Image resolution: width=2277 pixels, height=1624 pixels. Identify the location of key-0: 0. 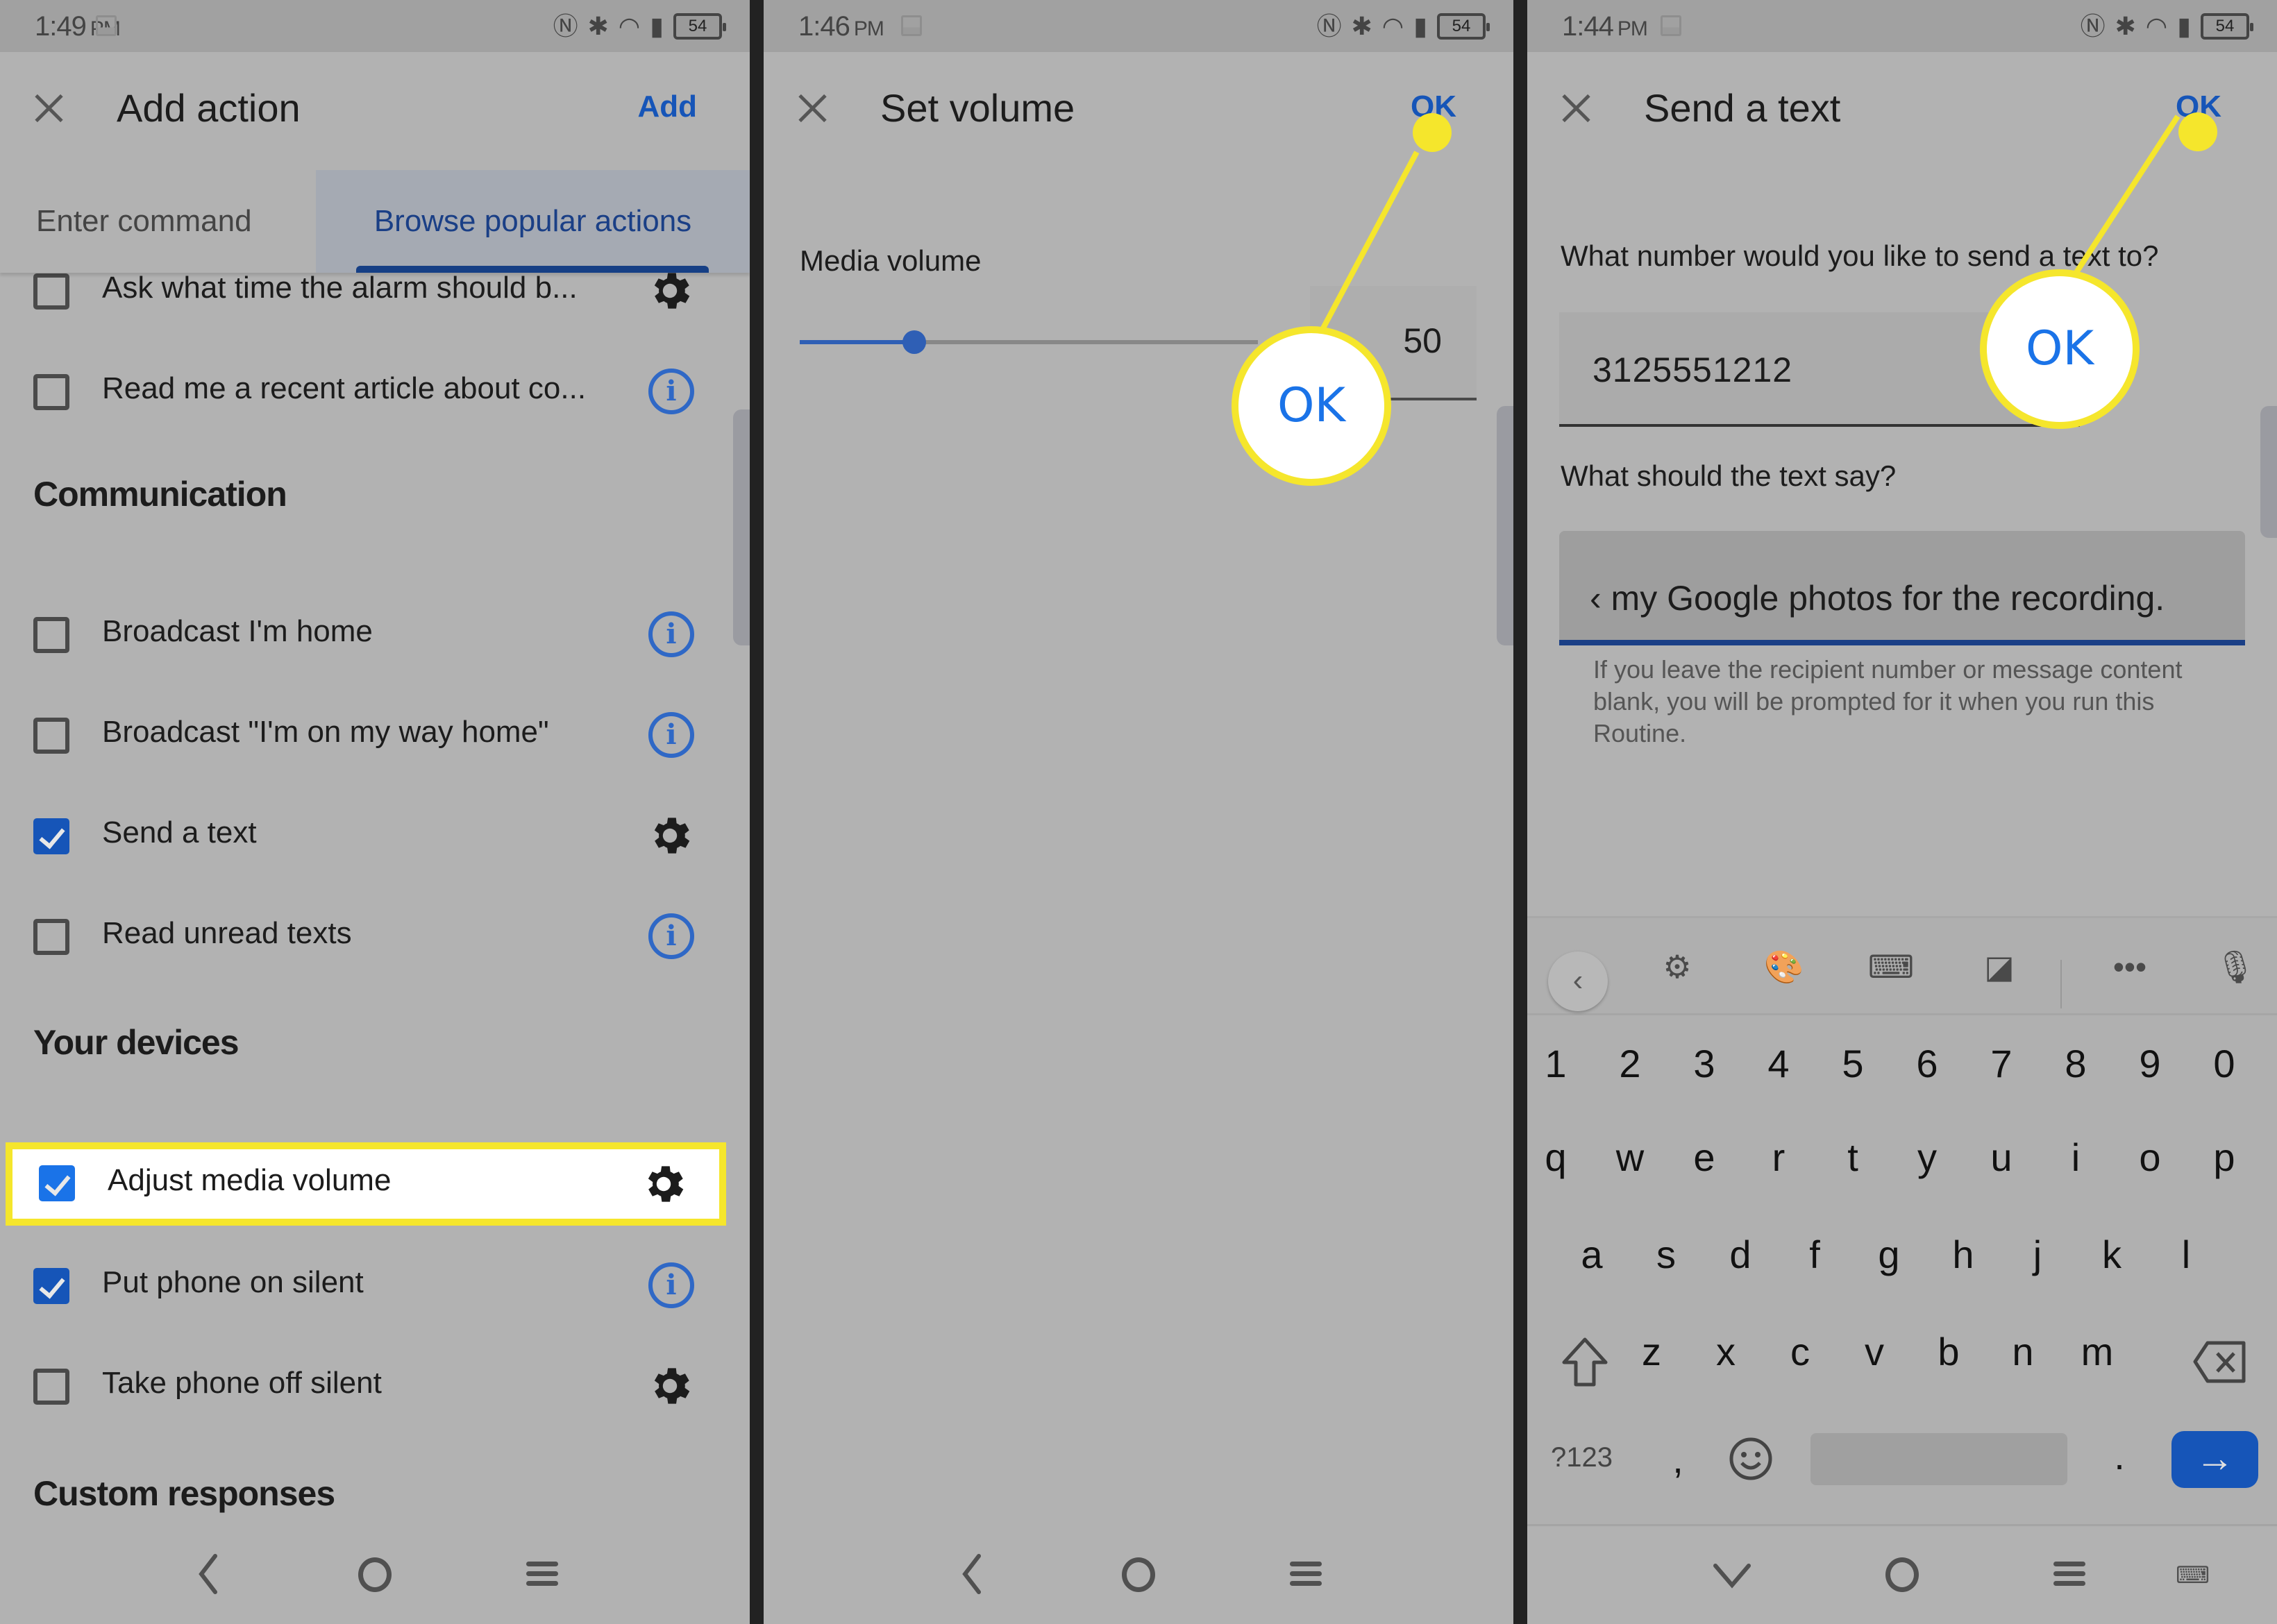
(2224, 1063).